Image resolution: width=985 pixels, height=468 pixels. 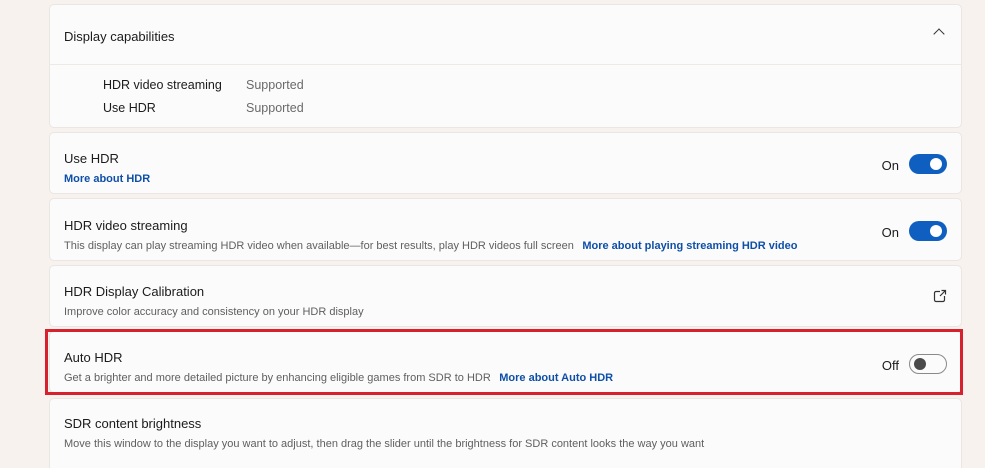 What do you see at coordinates (939, 34) in the screenshot?
I see `chevron-up-icon` at bounding box center [939, 34].